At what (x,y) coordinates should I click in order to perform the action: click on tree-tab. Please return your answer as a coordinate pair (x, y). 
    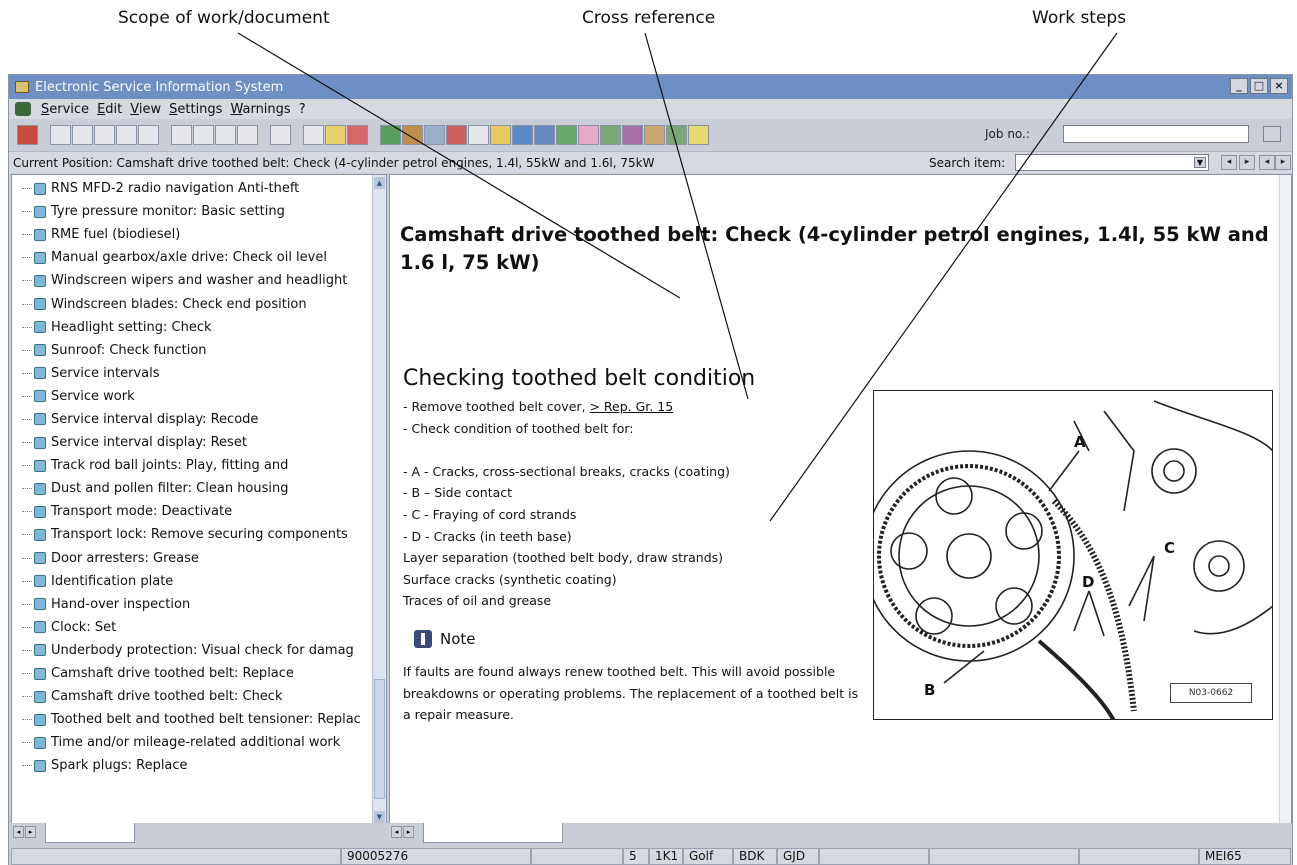
    Looking at the image, I should click on (90, 833).